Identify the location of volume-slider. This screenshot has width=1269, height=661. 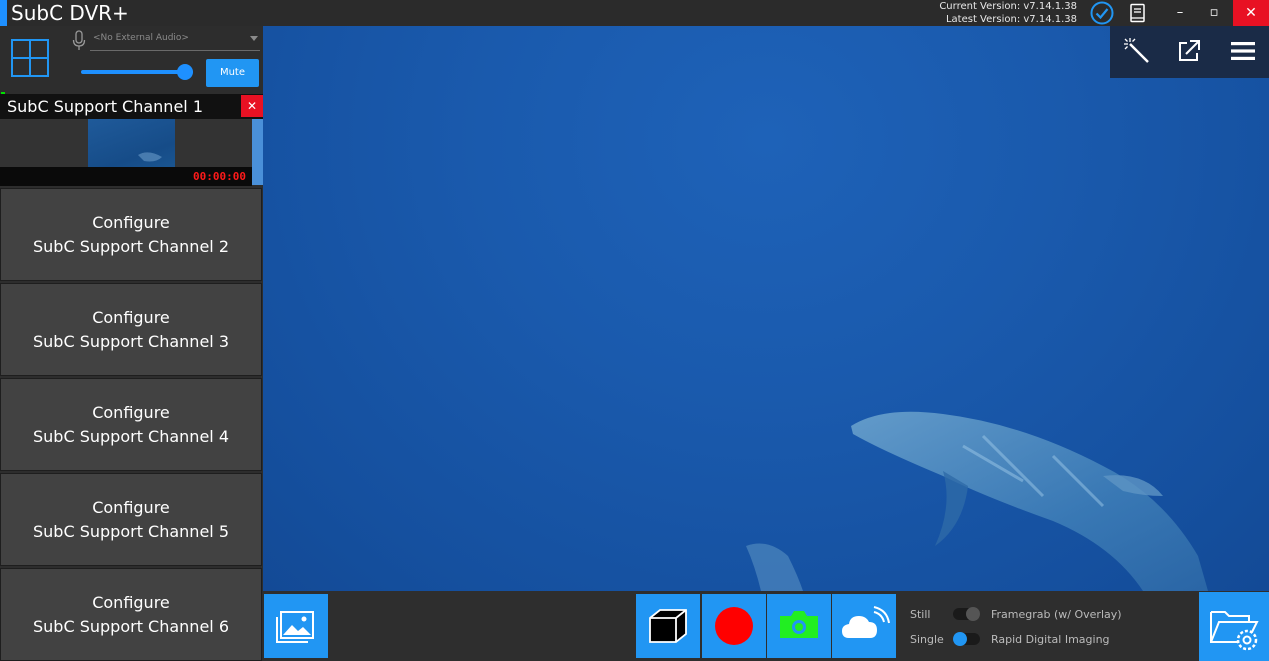
(137, 72).